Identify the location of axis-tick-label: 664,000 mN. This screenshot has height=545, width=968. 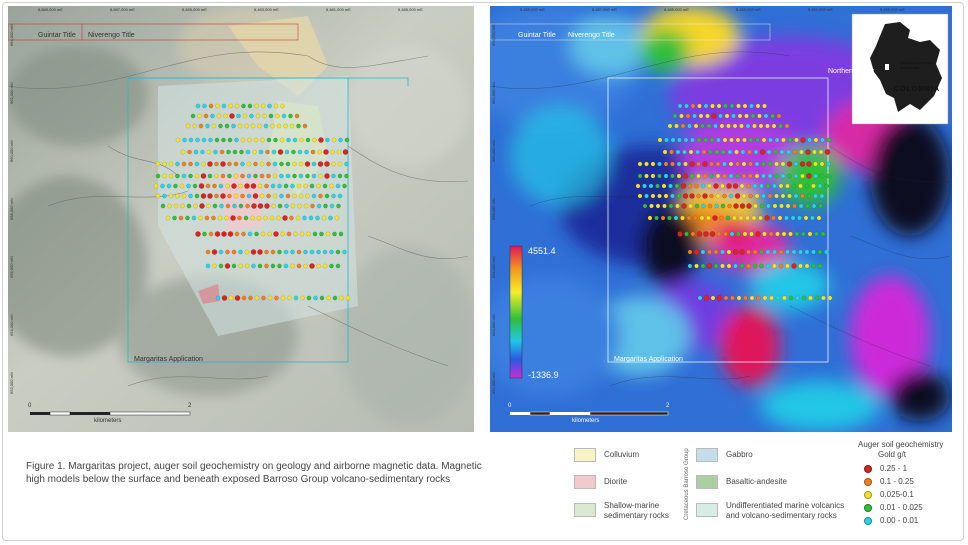
(493, 35).